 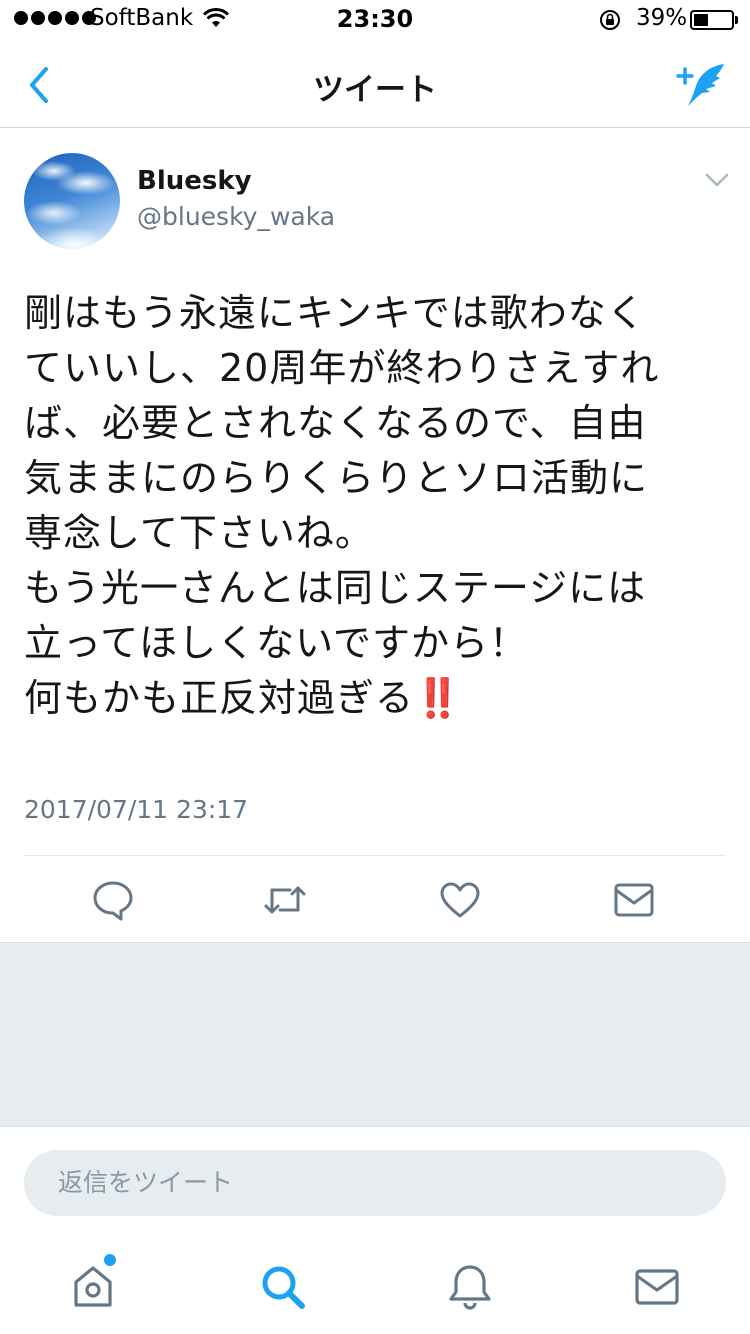 I want to click on retweet-icon, so click(x=285, y=900).